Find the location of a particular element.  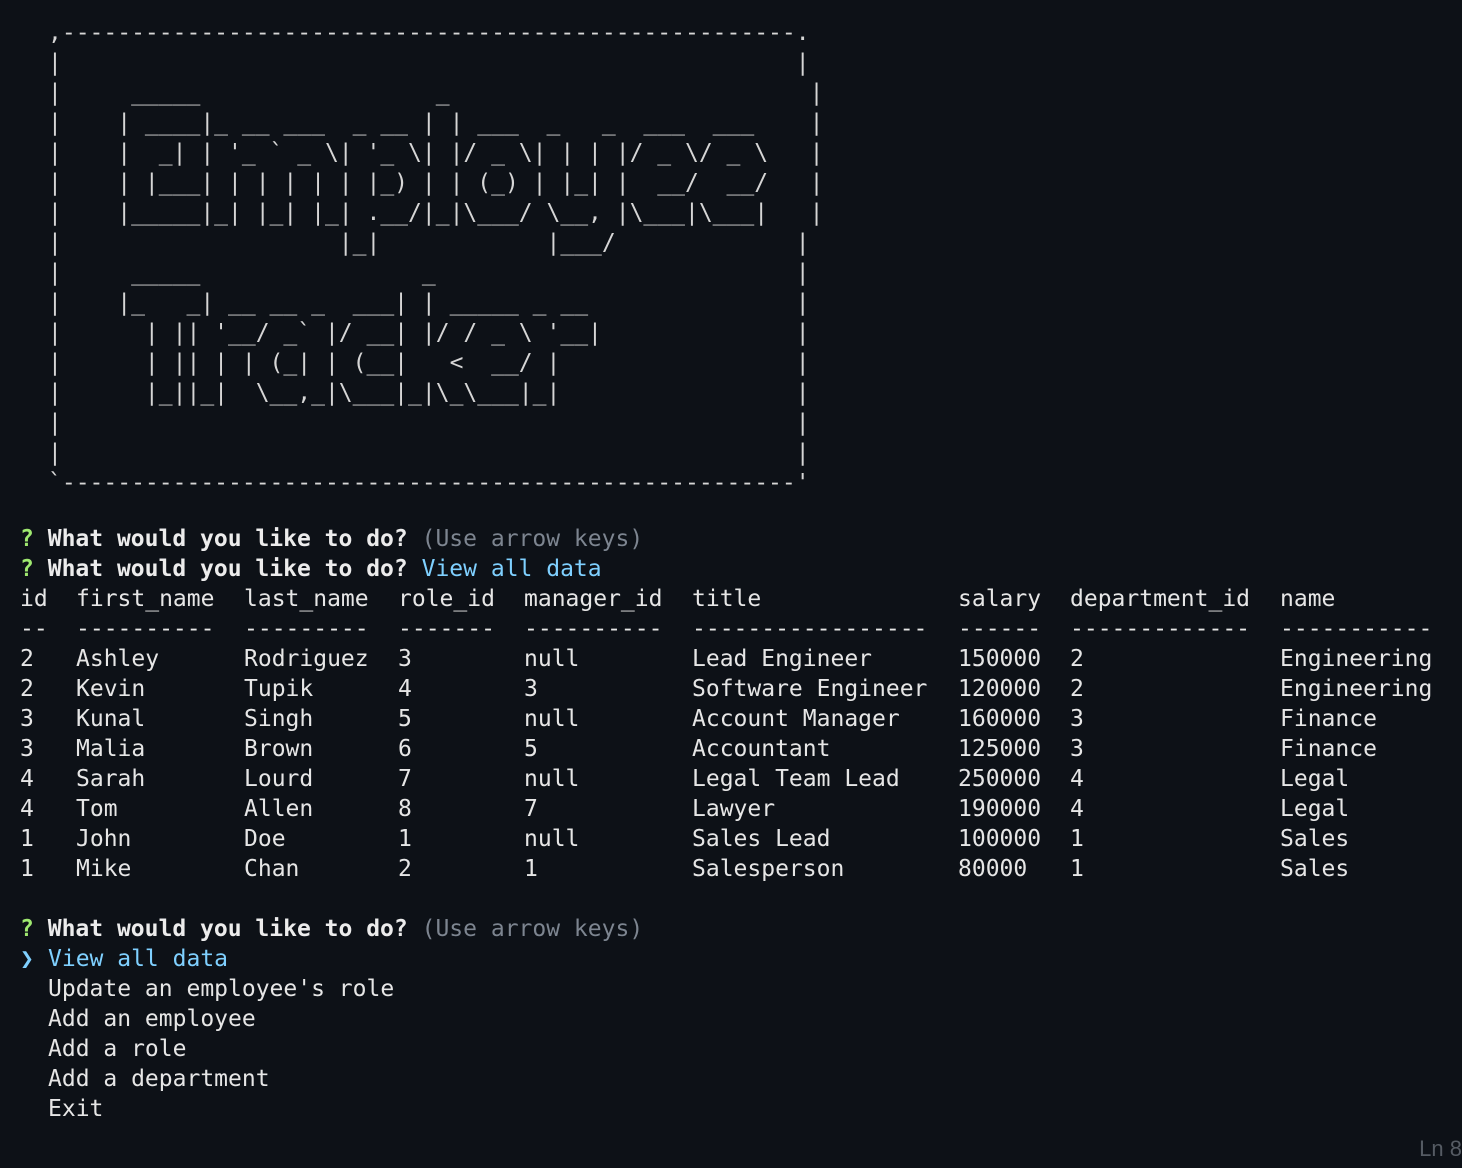

cell-role-id: 1 is located at coordinates (405, 839).